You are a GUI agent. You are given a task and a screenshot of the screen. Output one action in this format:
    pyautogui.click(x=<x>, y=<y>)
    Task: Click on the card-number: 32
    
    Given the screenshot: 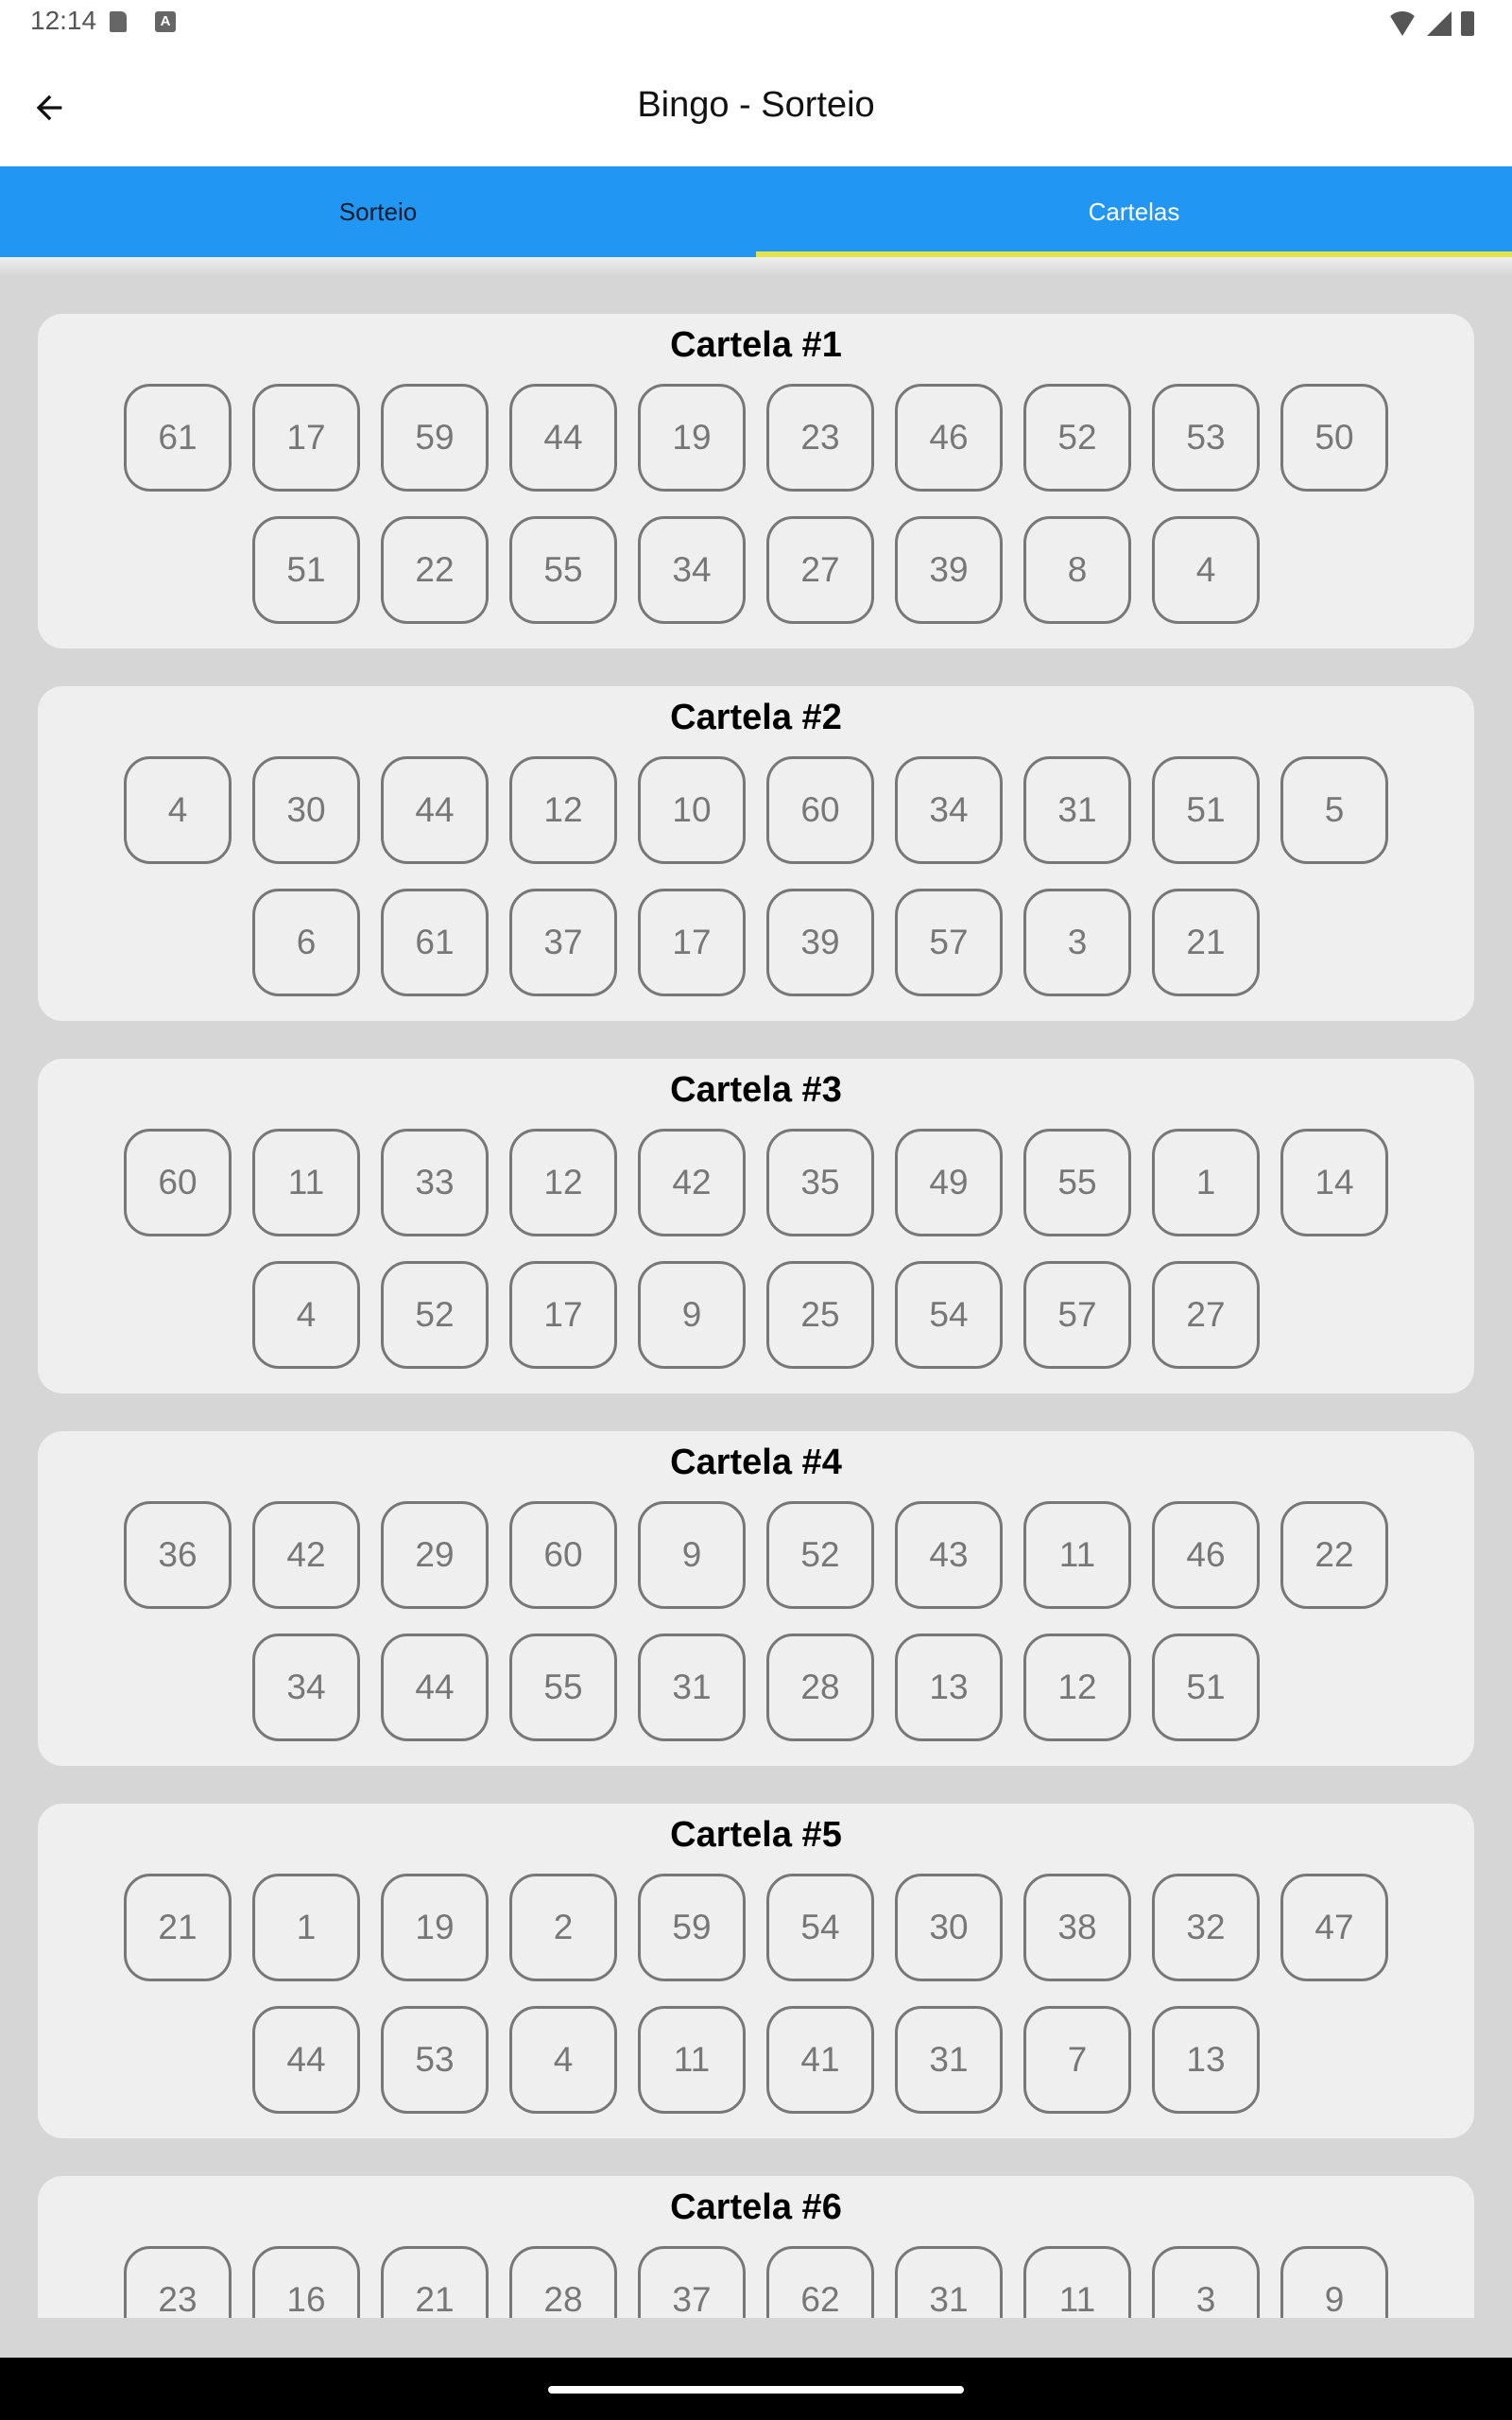 What is the action you would take?
    pyautogui.click(x=1206, y=1928)
    